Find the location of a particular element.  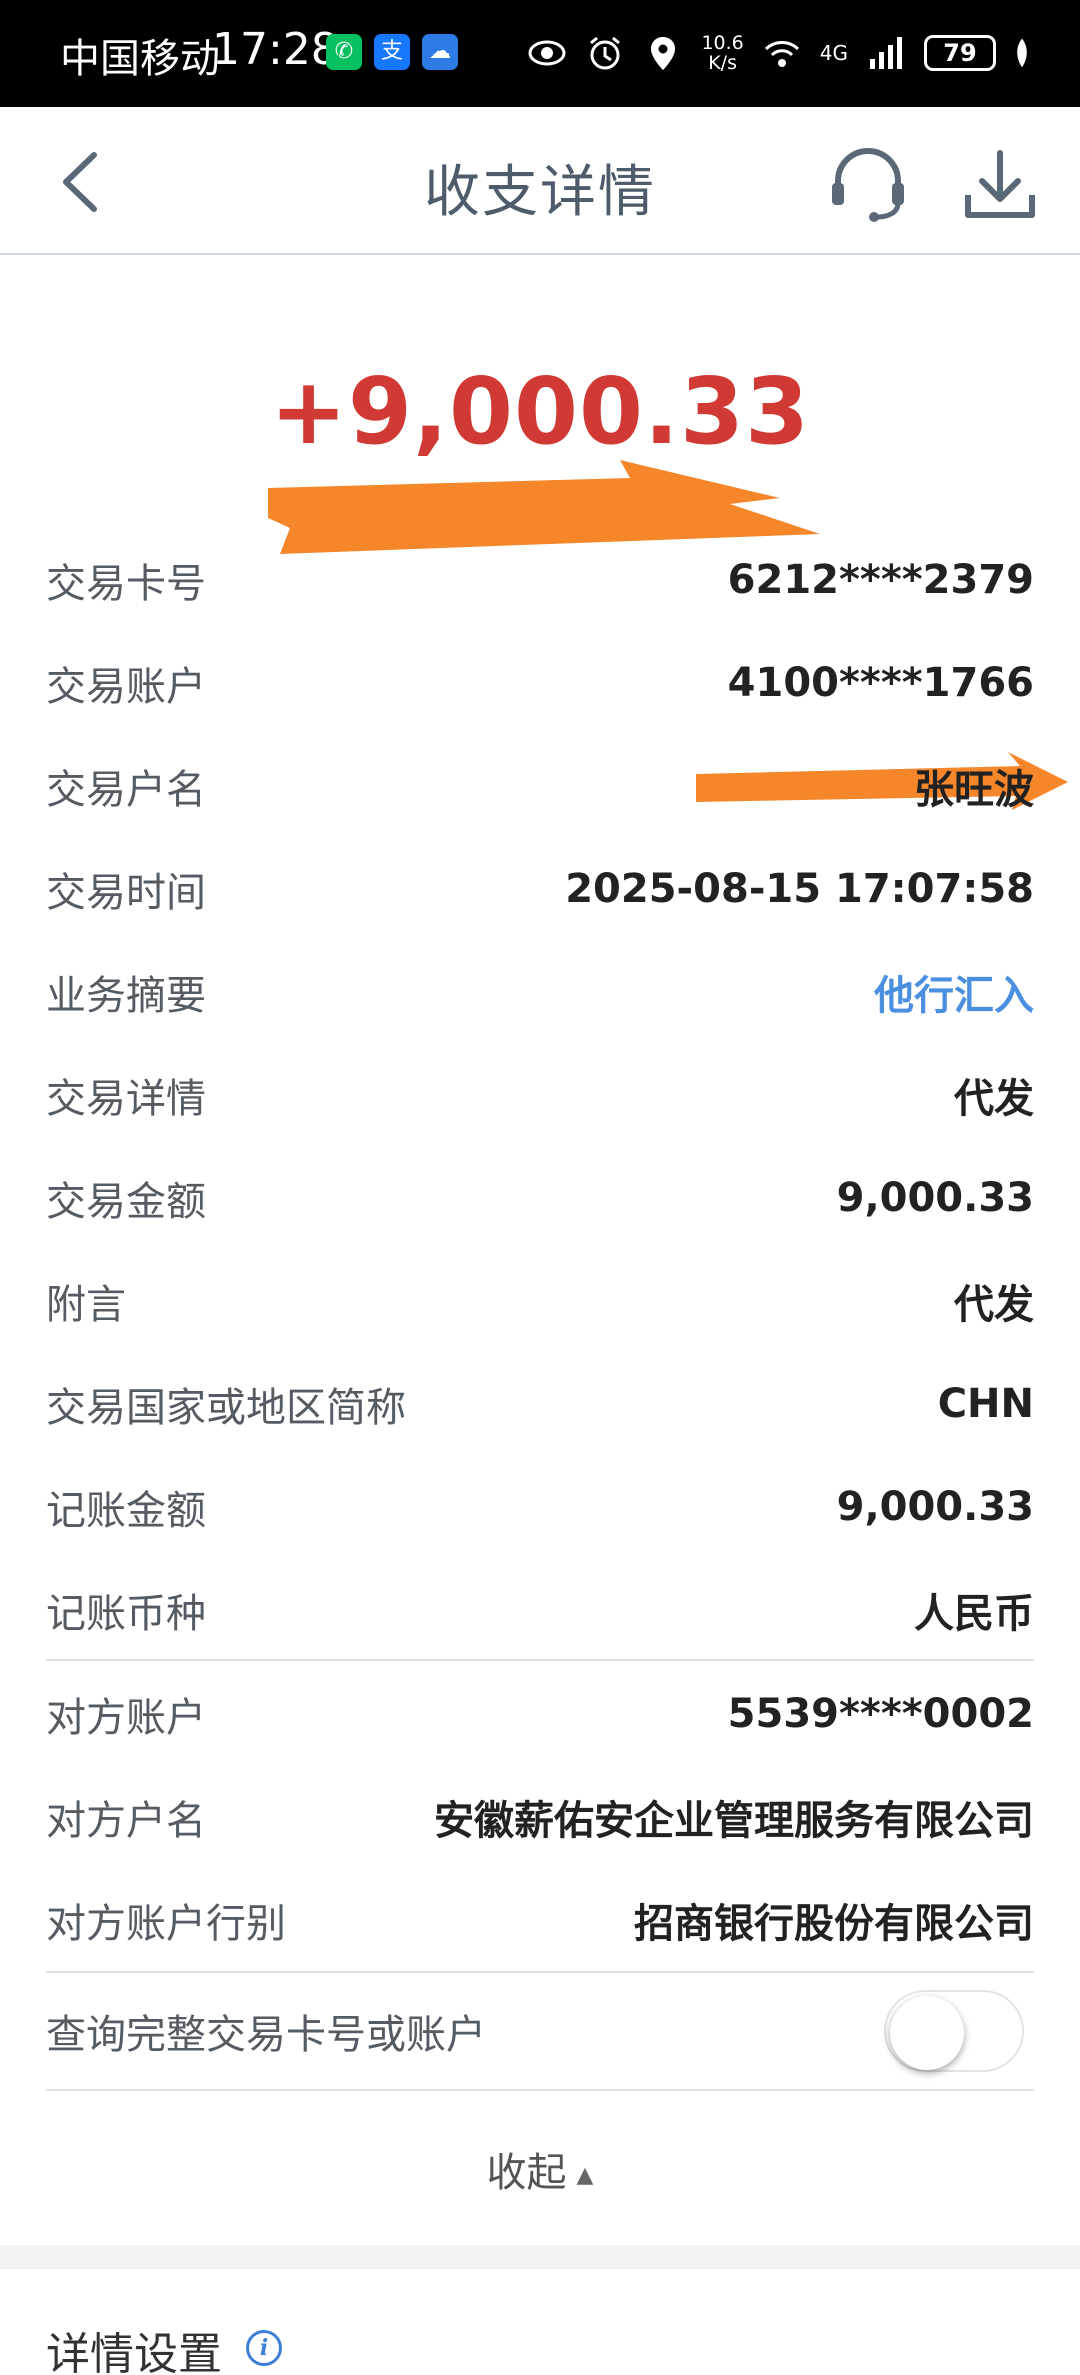

alipay-icon: 支 is located at coordinates (392, 52).